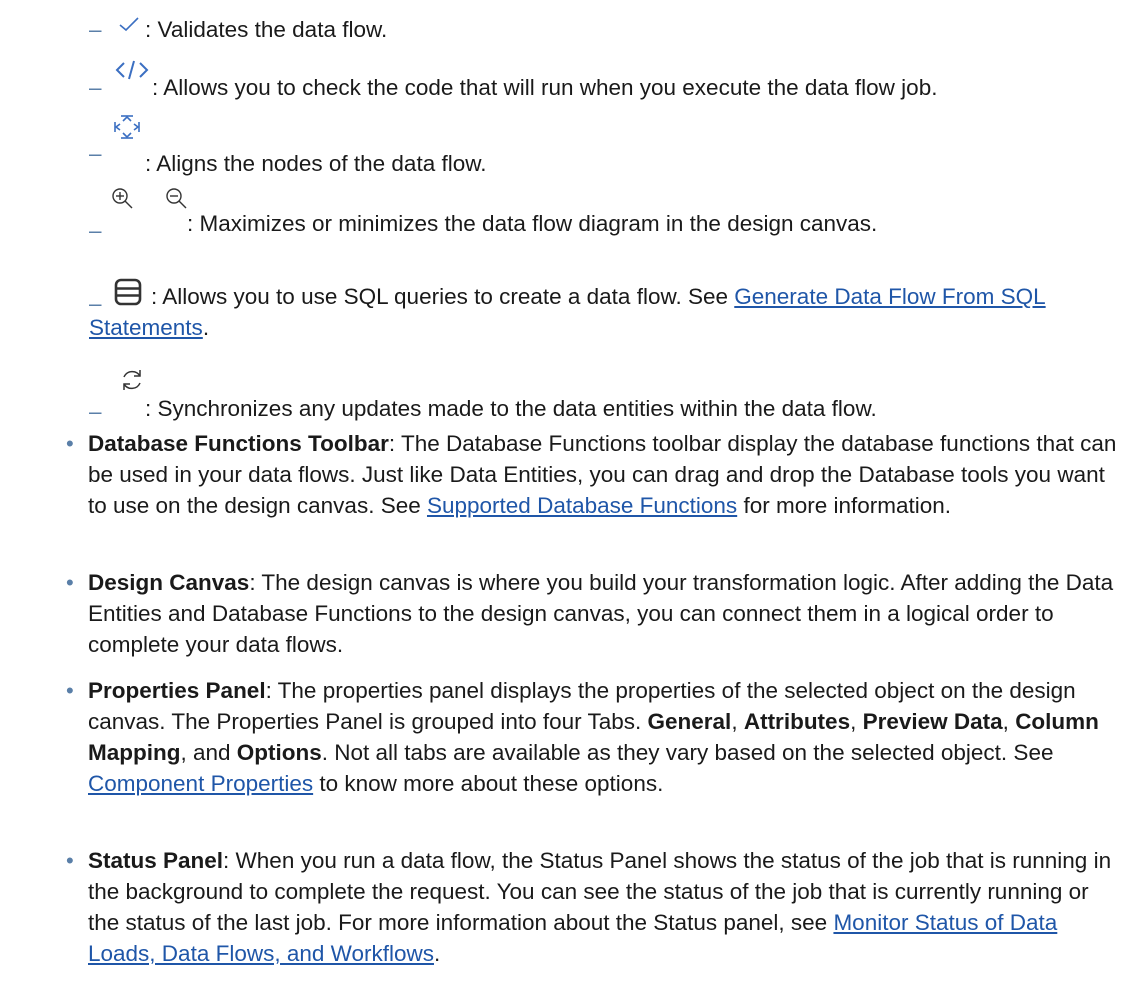 The image size is (1134, 989). What do you see at coordinates (689, 721) in the screenshot?
I see `tab-general-label: General` at bounding box center [689, 721].